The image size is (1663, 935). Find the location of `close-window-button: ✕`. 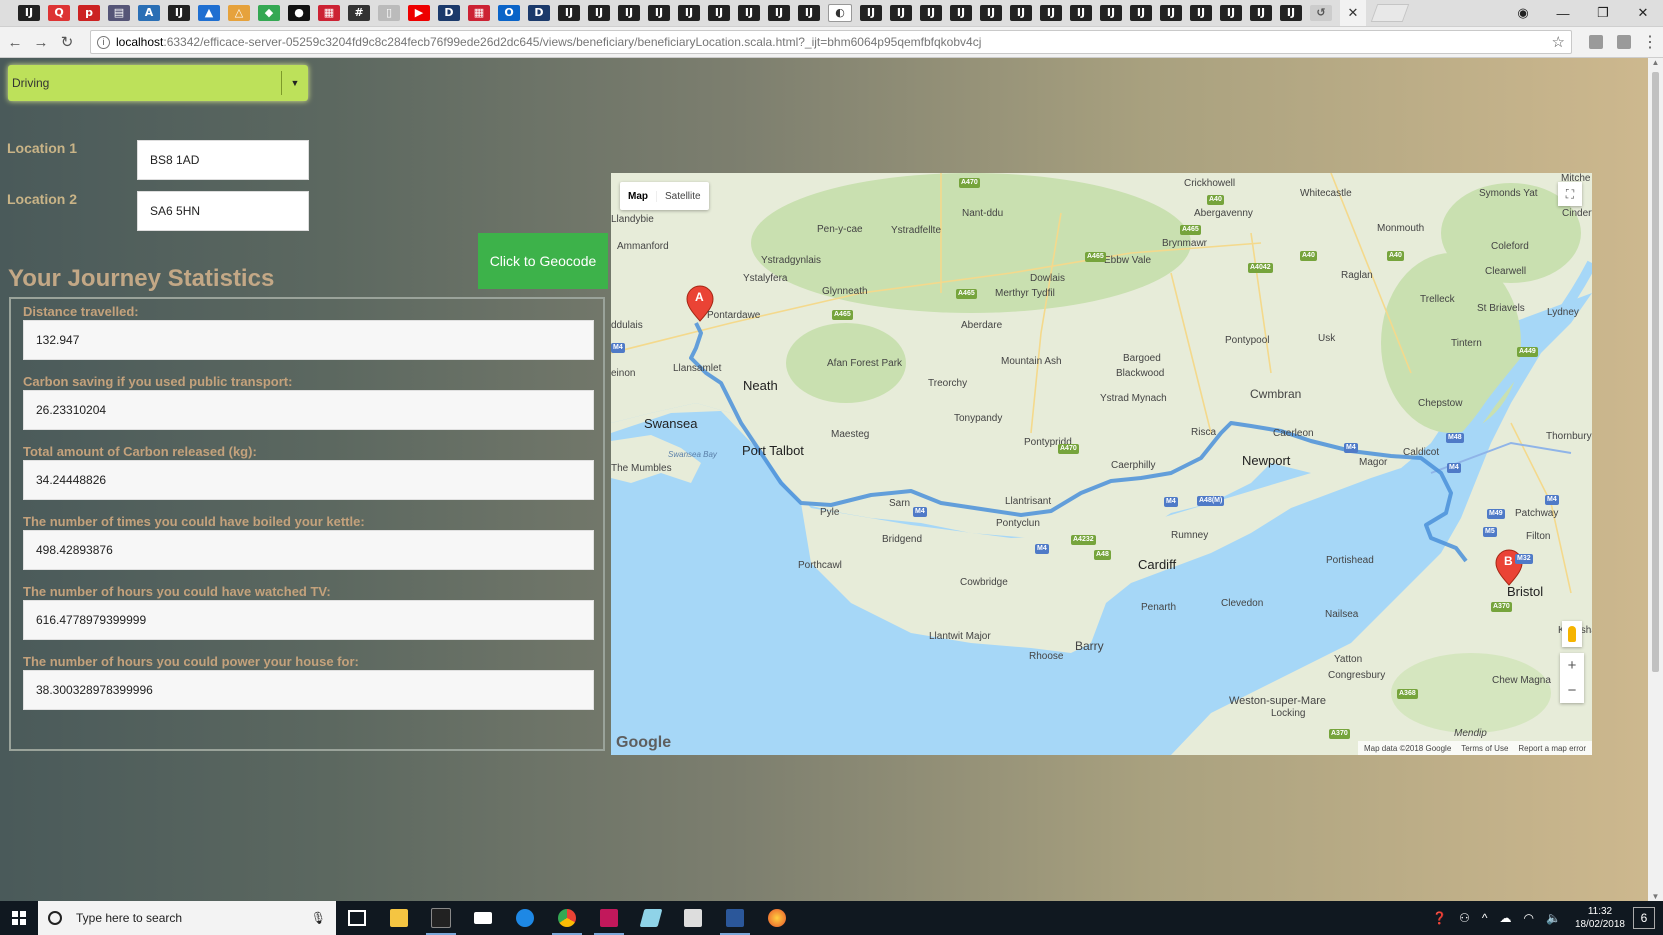

close-window-button: ✕ is located at coordinates (1643, 13).